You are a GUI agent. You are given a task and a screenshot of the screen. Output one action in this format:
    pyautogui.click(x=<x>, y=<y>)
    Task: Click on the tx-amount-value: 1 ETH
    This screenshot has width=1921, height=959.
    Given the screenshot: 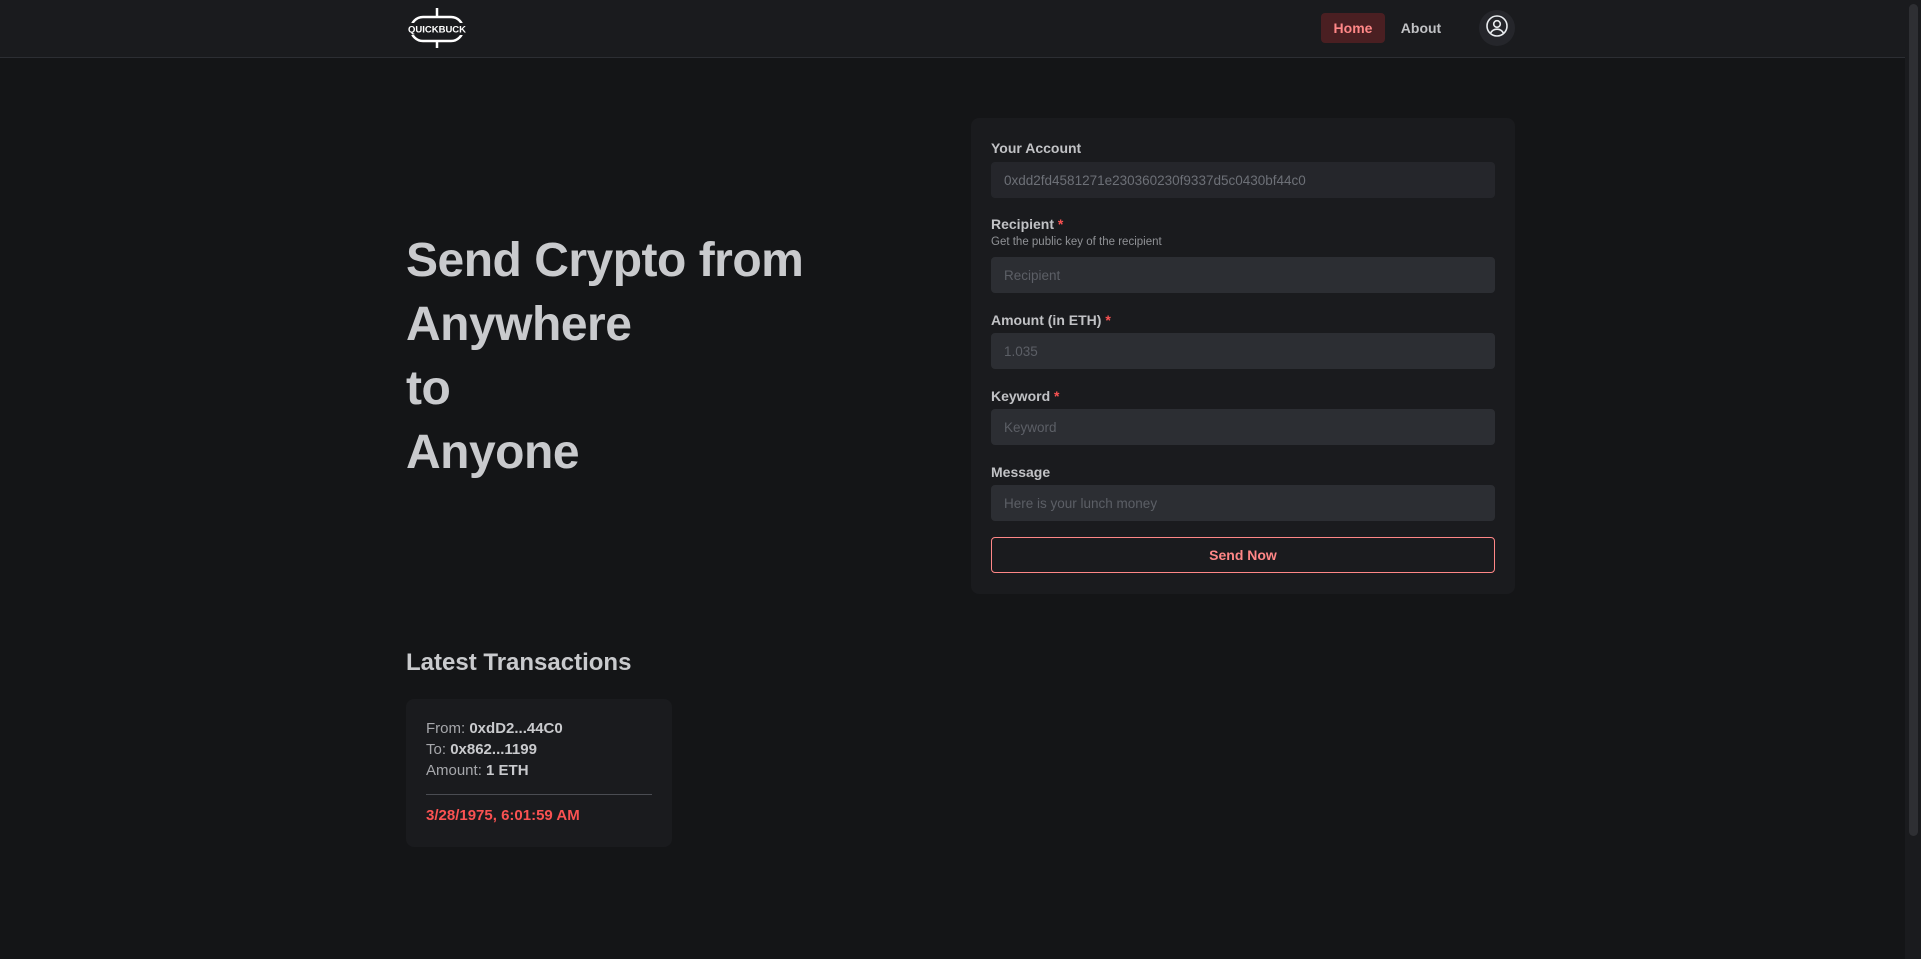 What is the action you would take?
    pyautogui.click(x=507, y=770)
    